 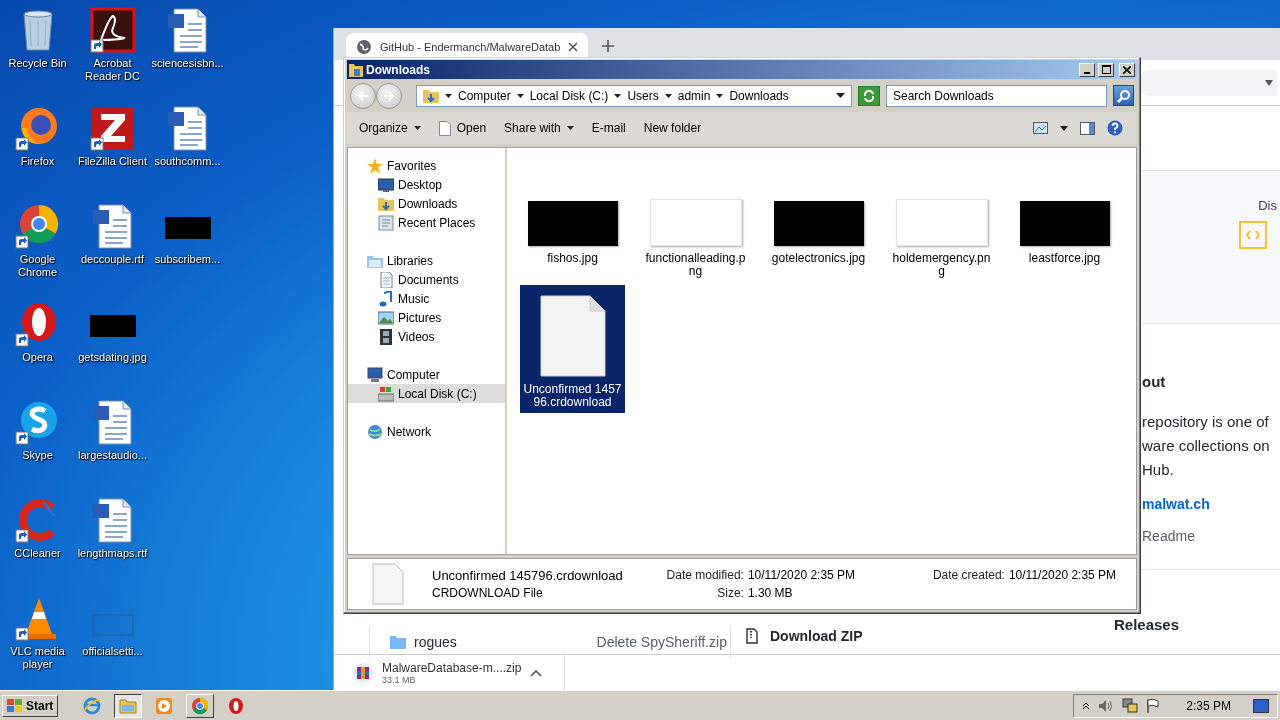 I want to click on show-desktop-icon, so click(x=1261, y=705).